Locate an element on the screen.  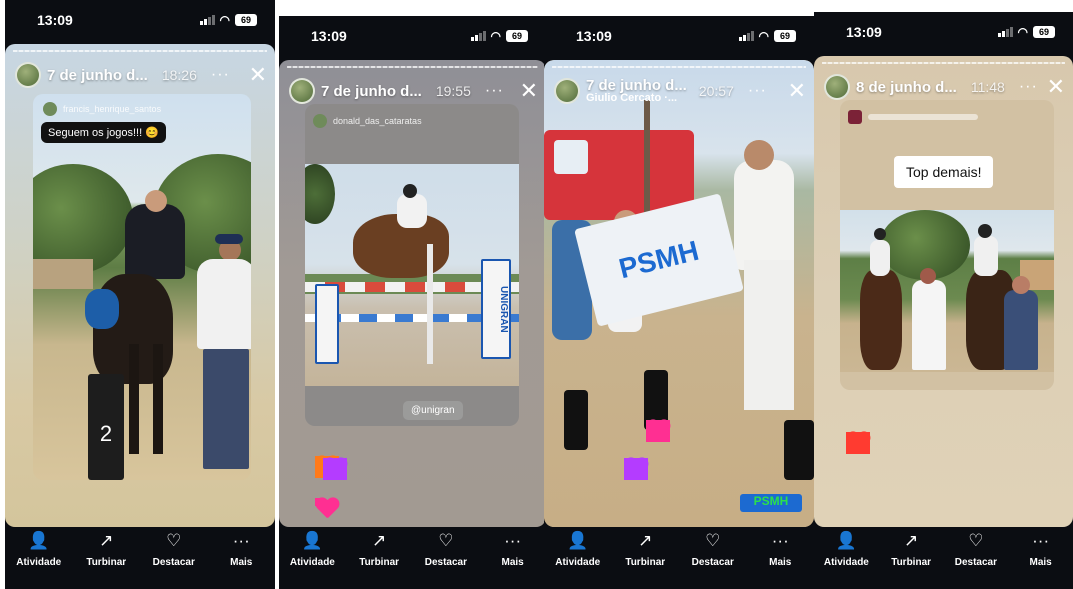
repost-username-redacted is located at coordinates (923, 117).